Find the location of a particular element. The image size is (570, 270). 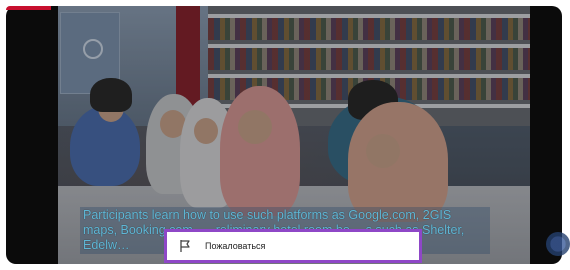

context-menu: Пожаловаться is located at coordinates (293, 246).